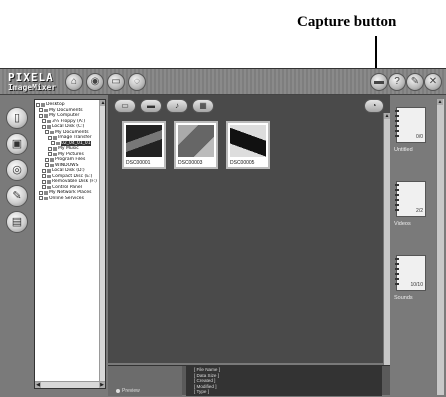 The width and height of the screenshot is (446, 397). What do you see at coordinates (440, 247) in the screenshot?
I see `album-vertical-scrollbar: ▲` at bounding box center [440, 247].